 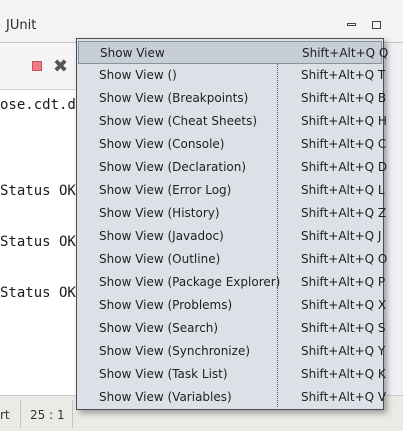 What do you see at coordinates (42, 105) in the screenshot?
I see `console-line: ose.cdt.ds` at bounding box center [42, 105].